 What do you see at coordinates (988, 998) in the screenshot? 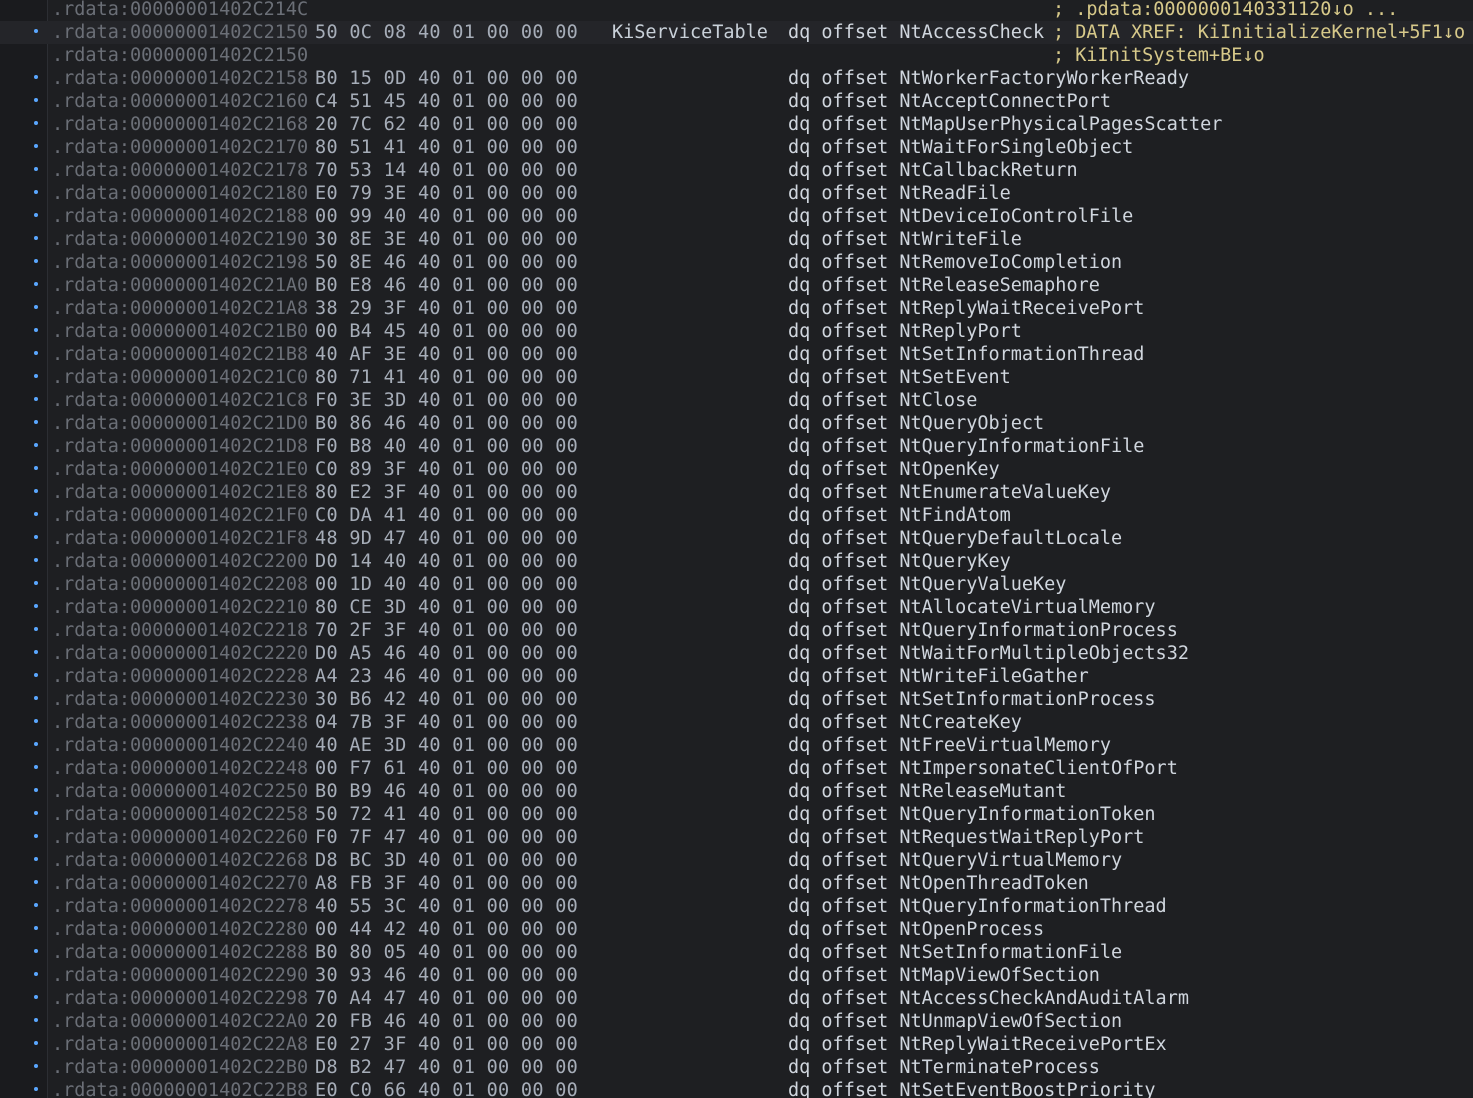
I see `instruction: dq offset NtAccessCheckAndAuditAlarm` at bounding box center [988, 998].